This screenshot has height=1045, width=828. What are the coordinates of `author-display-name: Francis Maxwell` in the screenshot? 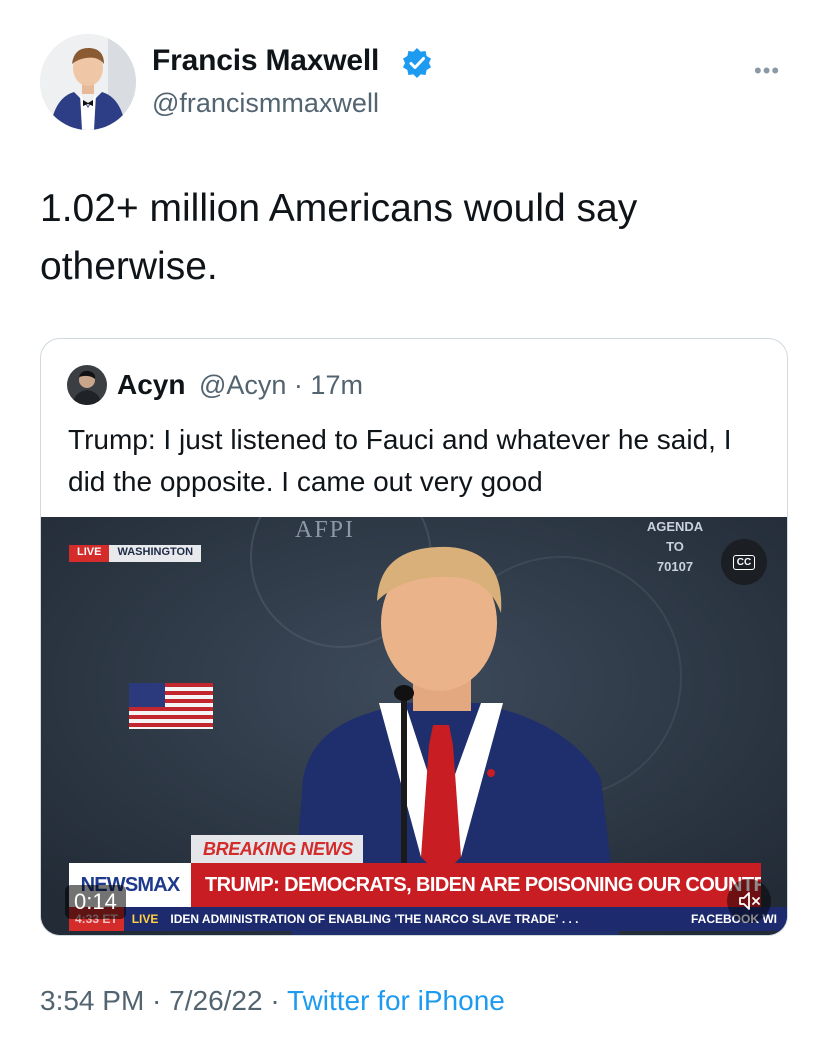 It's located at (265, 61).